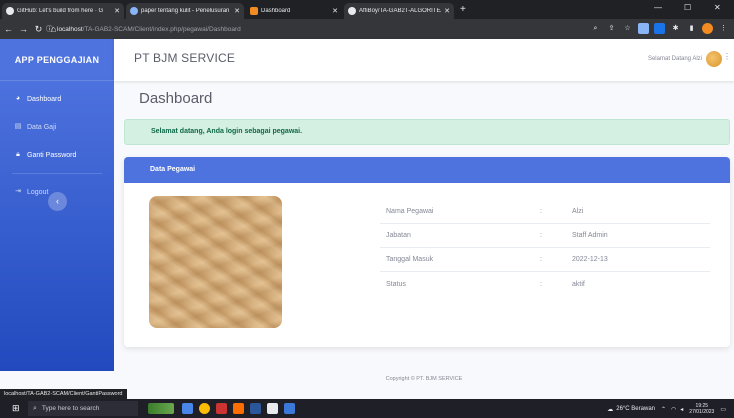 Image resolution: width=734 pixels, height=418 pixels. What do you see at coordinates (57, 60) in the screenshot?
I see `sidebar-brand: APP PENGGAJIAN` at bounding box center [57, 60].